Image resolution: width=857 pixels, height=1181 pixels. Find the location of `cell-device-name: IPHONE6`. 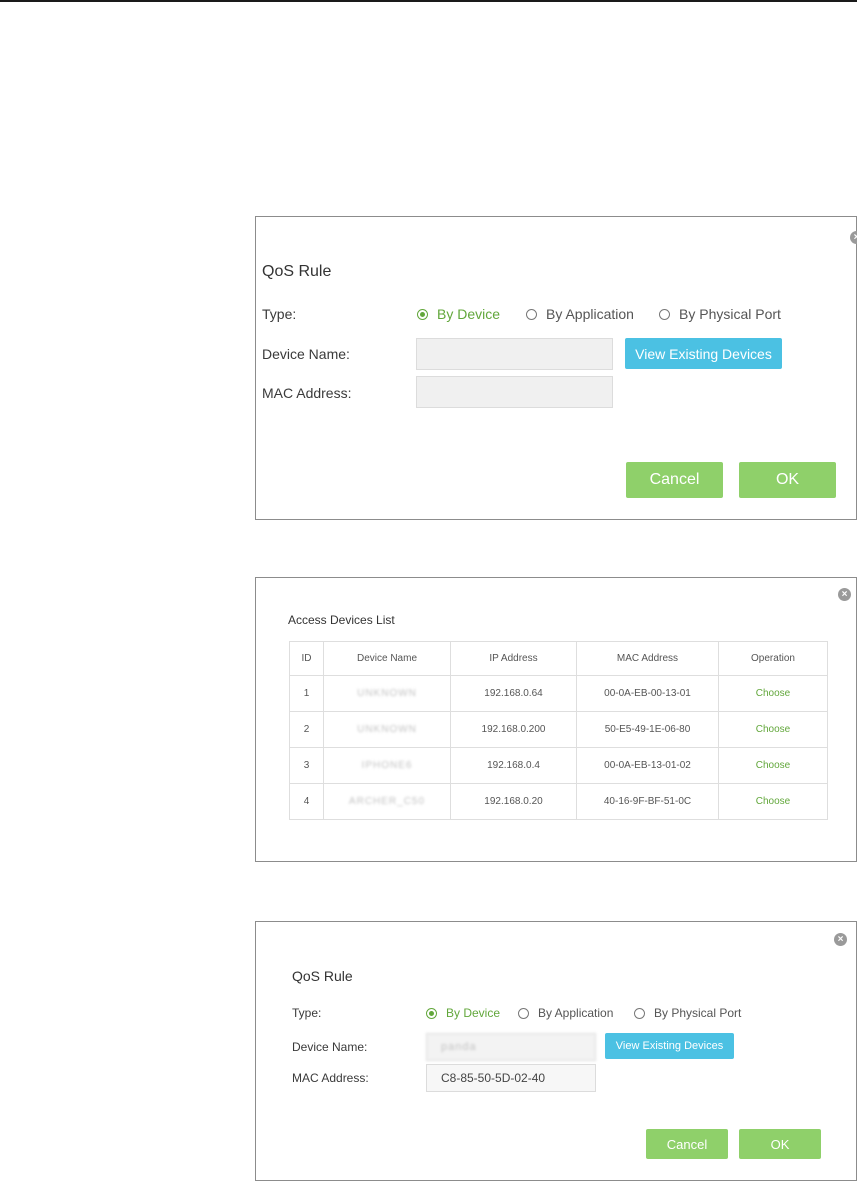

cell-device-name: IPHONE6 is located at coordinates (387, 765).